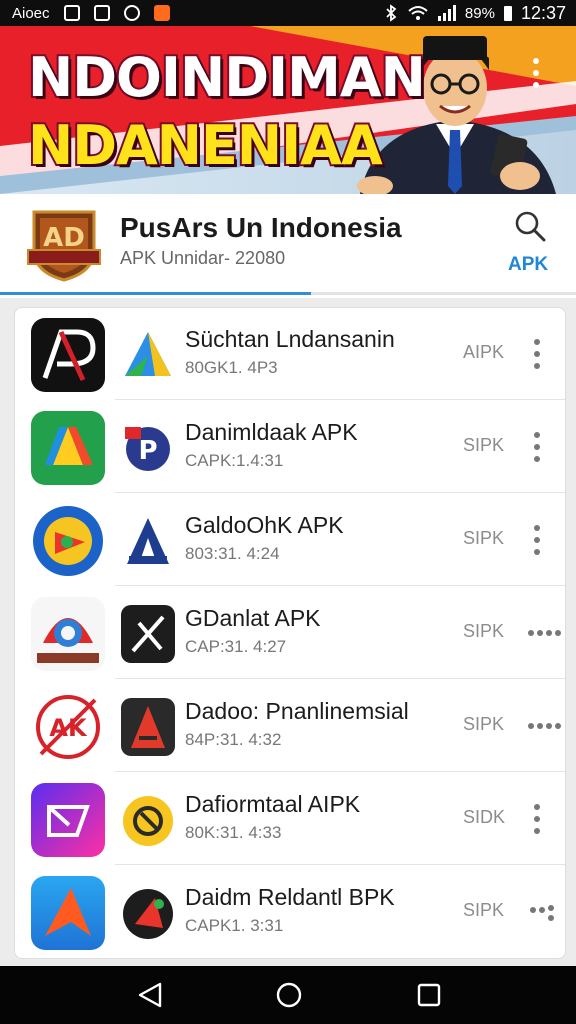 Image resolution: width=576 pixels, height=1024 pixels. I want to click on app-notification-icon, so click(161, 13).